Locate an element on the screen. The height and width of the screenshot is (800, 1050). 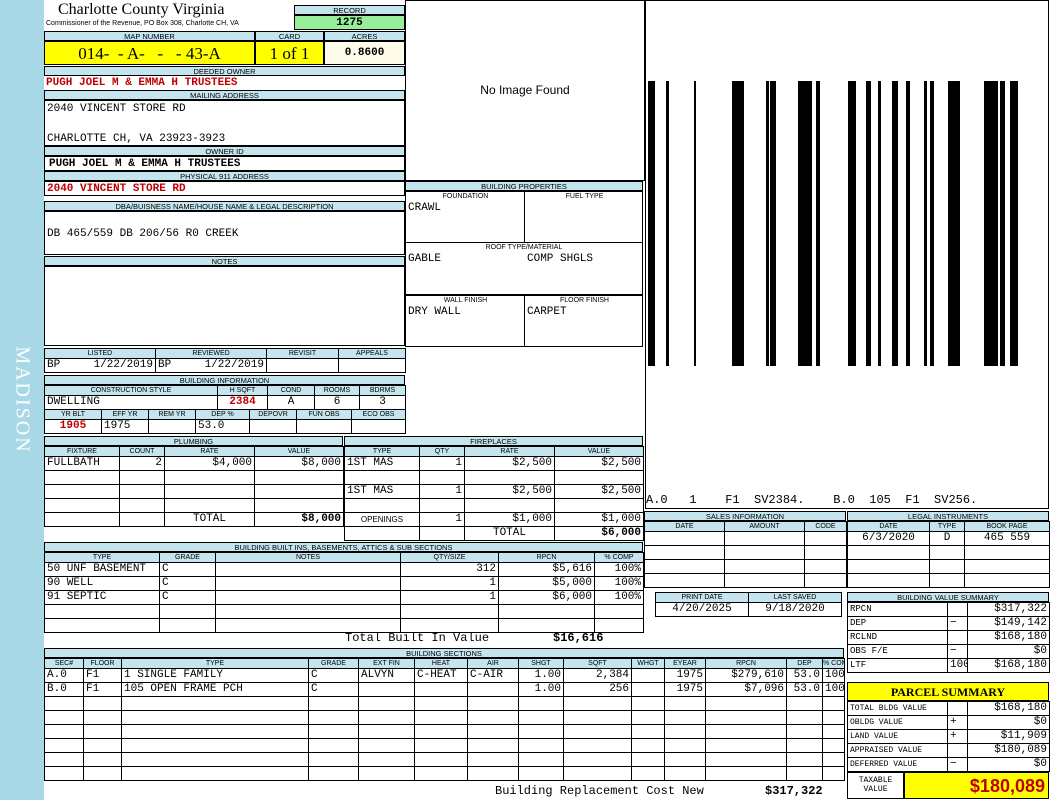
fp-qty-header: QTY is located at coordinates (442, 451).